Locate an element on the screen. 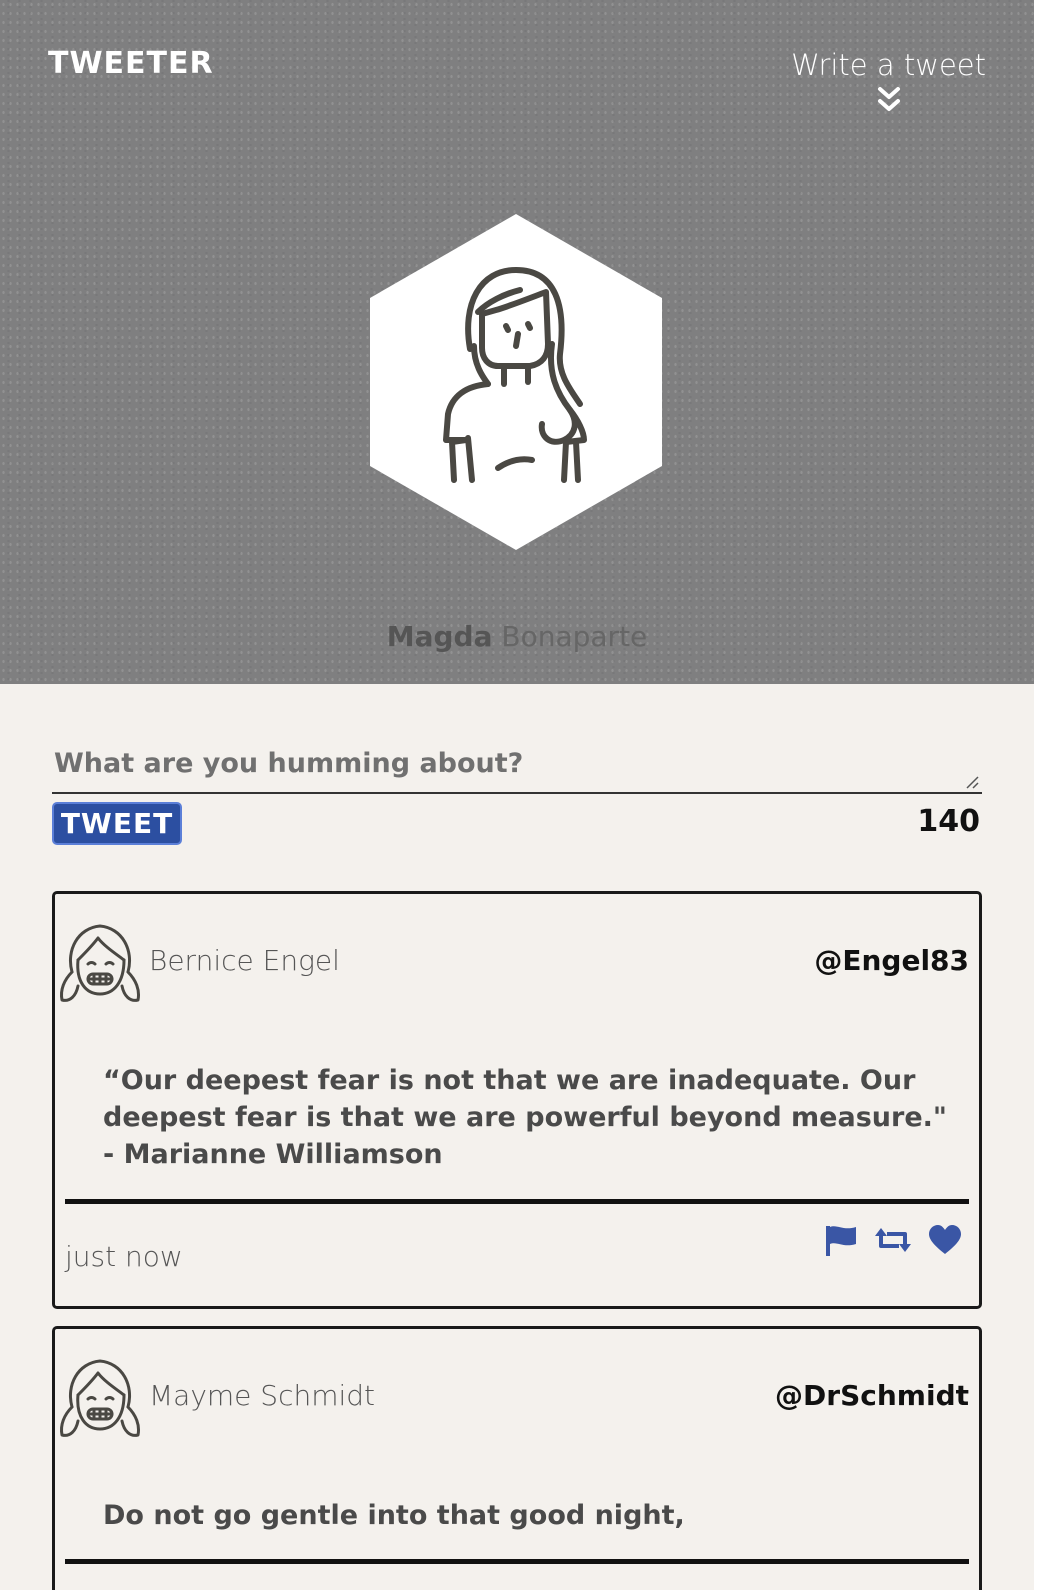 The height and width of the screenshot is (1590, 1054). profile-avatar is located at coordinates (516, 382).